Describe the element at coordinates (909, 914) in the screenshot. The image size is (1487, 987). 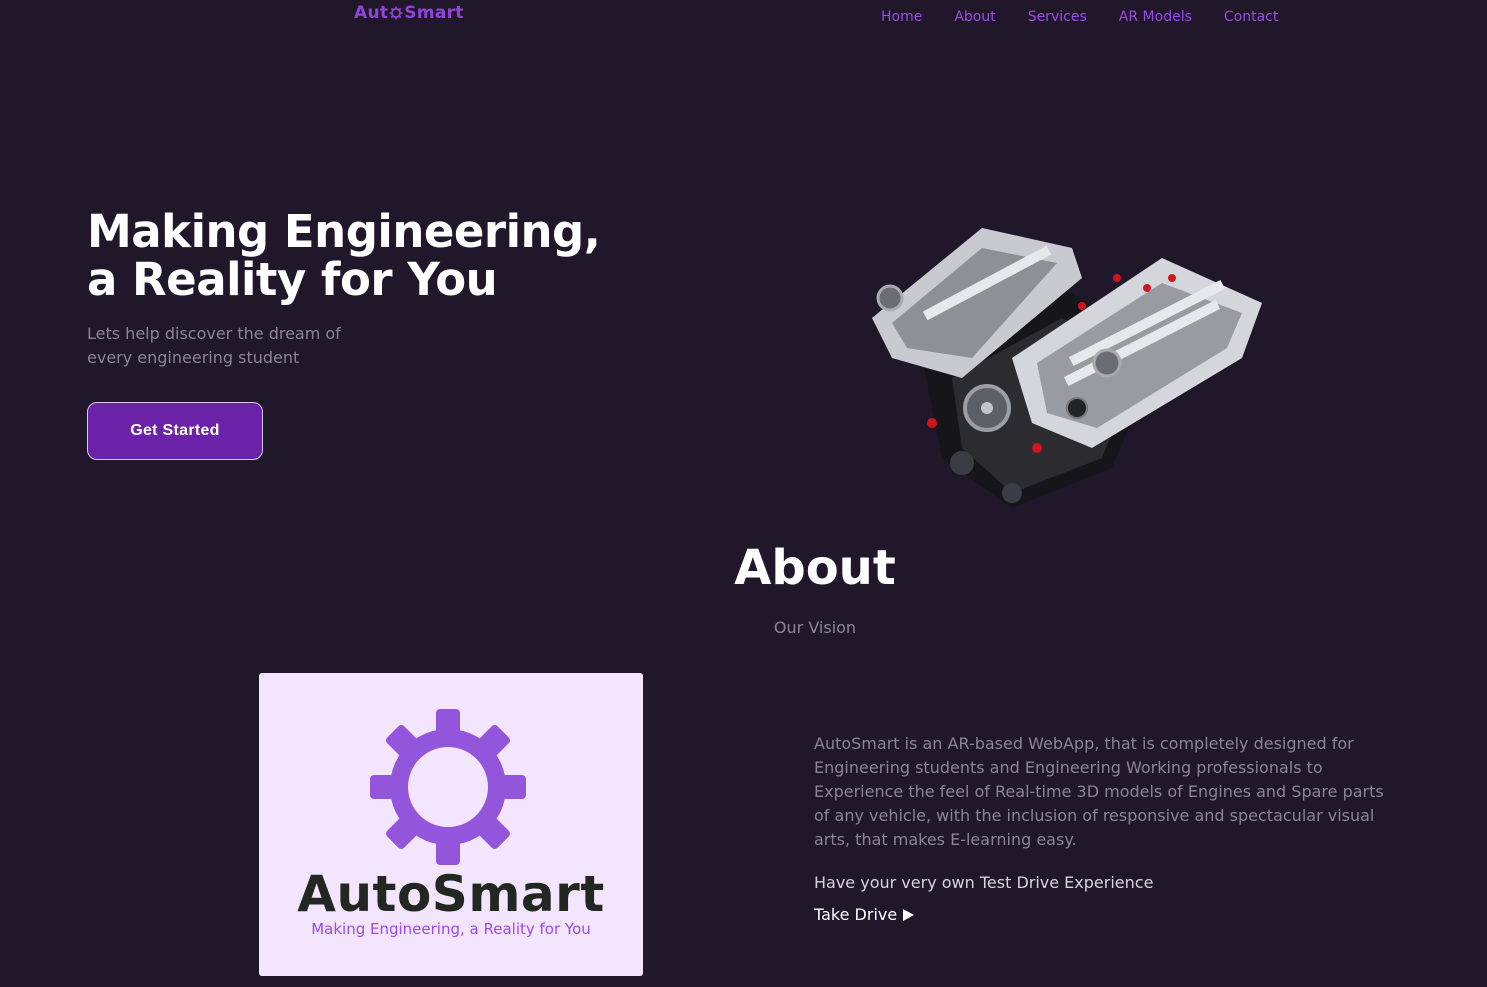
I see `play-icon` at that location.